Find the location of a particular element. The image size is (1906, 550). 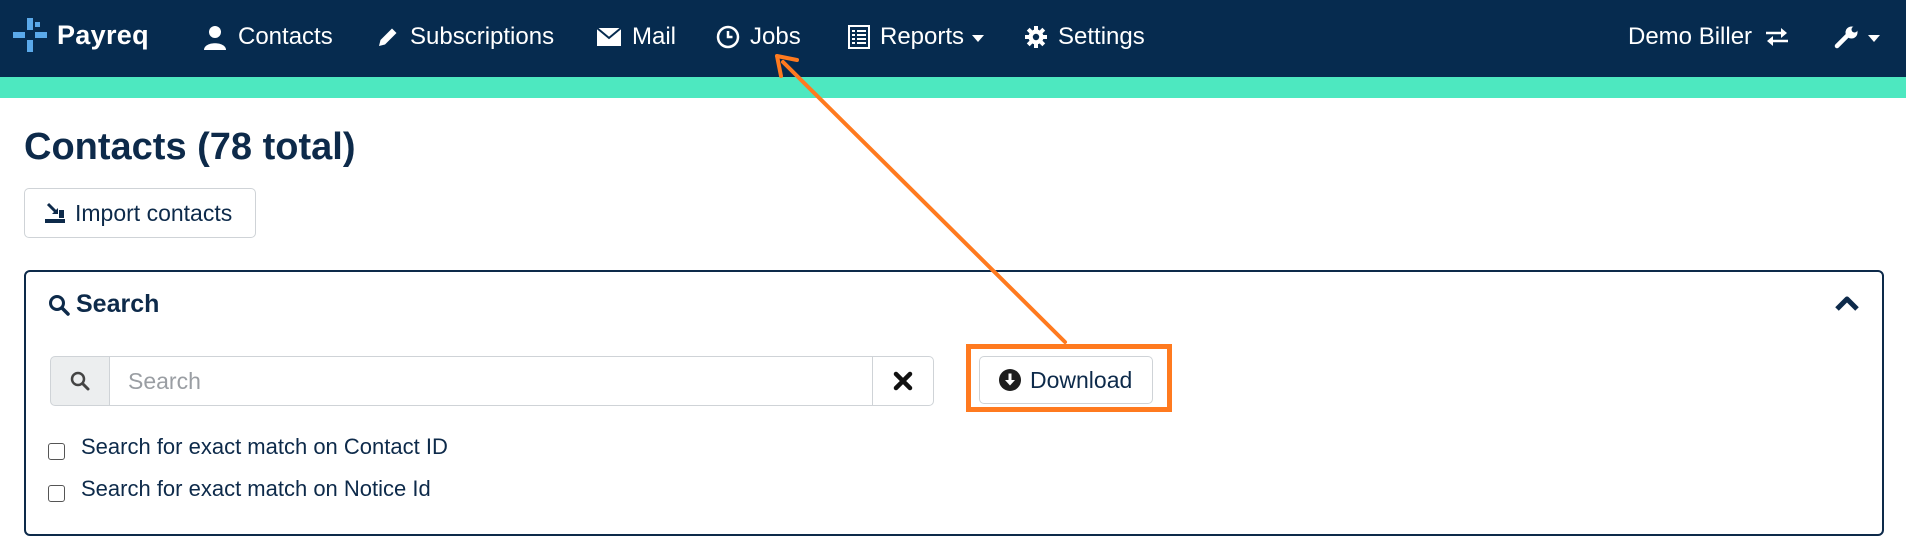

exact-match-notice-id-row: Search for exact match on Notice Id is located at coordinates (239, 489).